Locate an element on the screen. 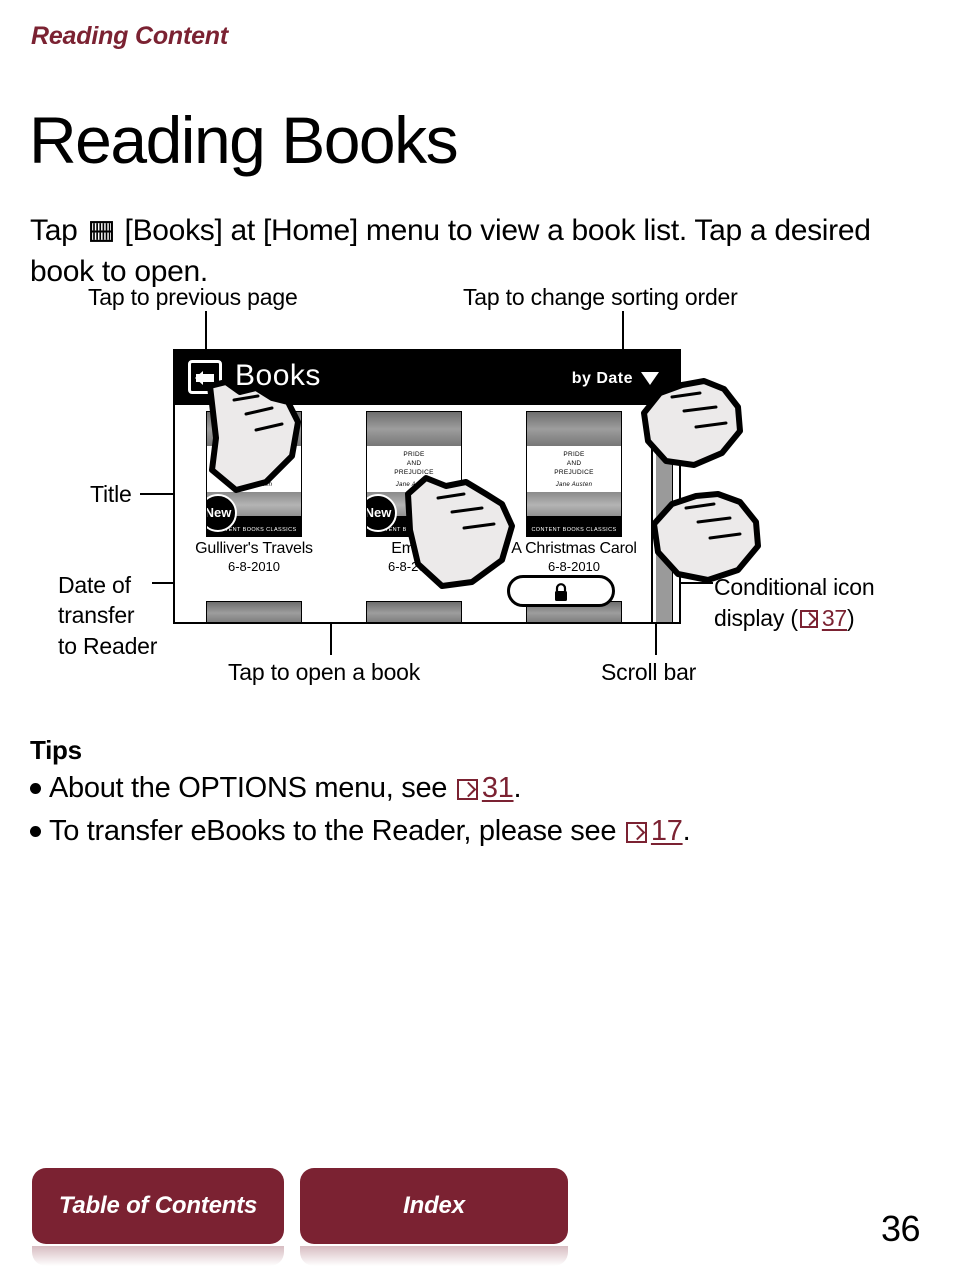 The width and height of the screenshot is (954, 1270). lock-icon is located at coordinates (561, 592).